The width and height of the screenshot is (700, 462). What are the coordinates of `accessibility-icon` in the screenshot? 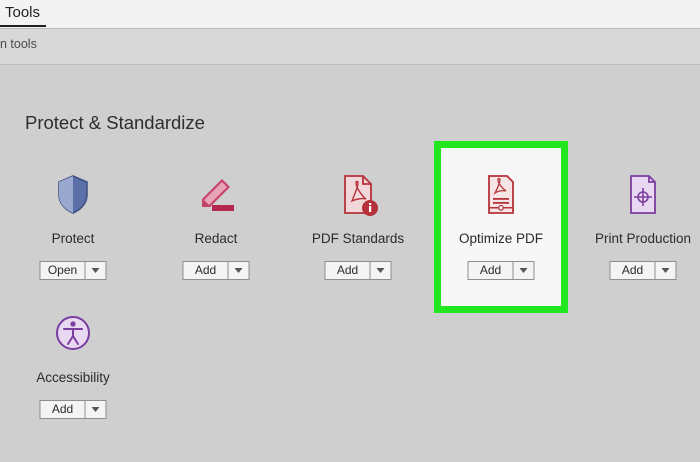 It's located at (73, 334).